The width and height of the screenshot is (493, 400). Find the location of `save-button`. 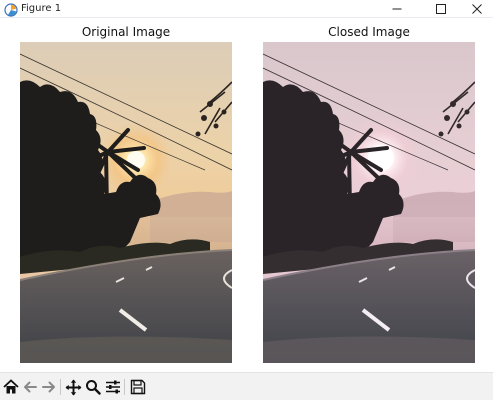

save-button is located at coordinates (138, 387).